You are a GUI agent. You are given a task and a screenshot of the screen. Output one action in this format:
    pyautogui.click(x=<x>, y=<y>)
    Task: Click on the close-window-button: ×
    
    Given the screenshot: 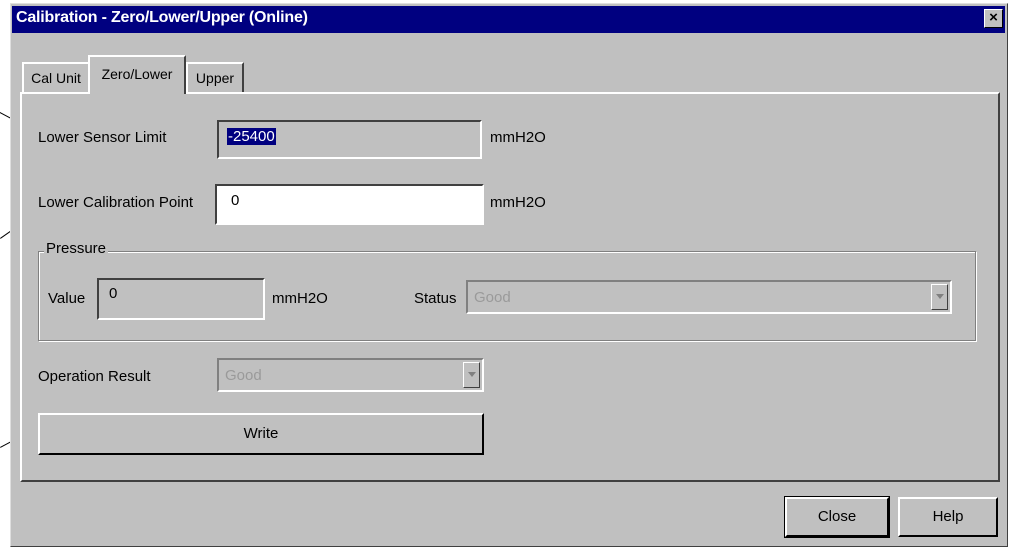 What is the action you would take?
    pyautogui.click(x=993, y=18)
    